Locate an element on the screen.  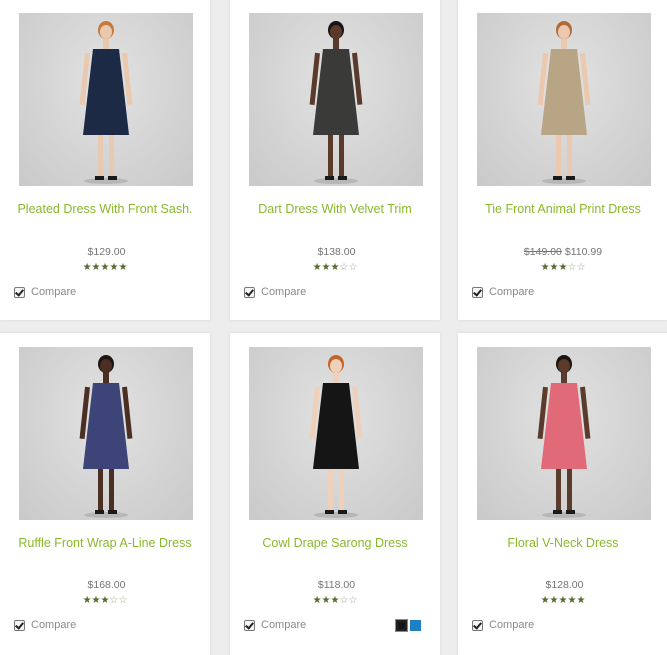
current-price: $118.00 is located at coordinates (336, 585).